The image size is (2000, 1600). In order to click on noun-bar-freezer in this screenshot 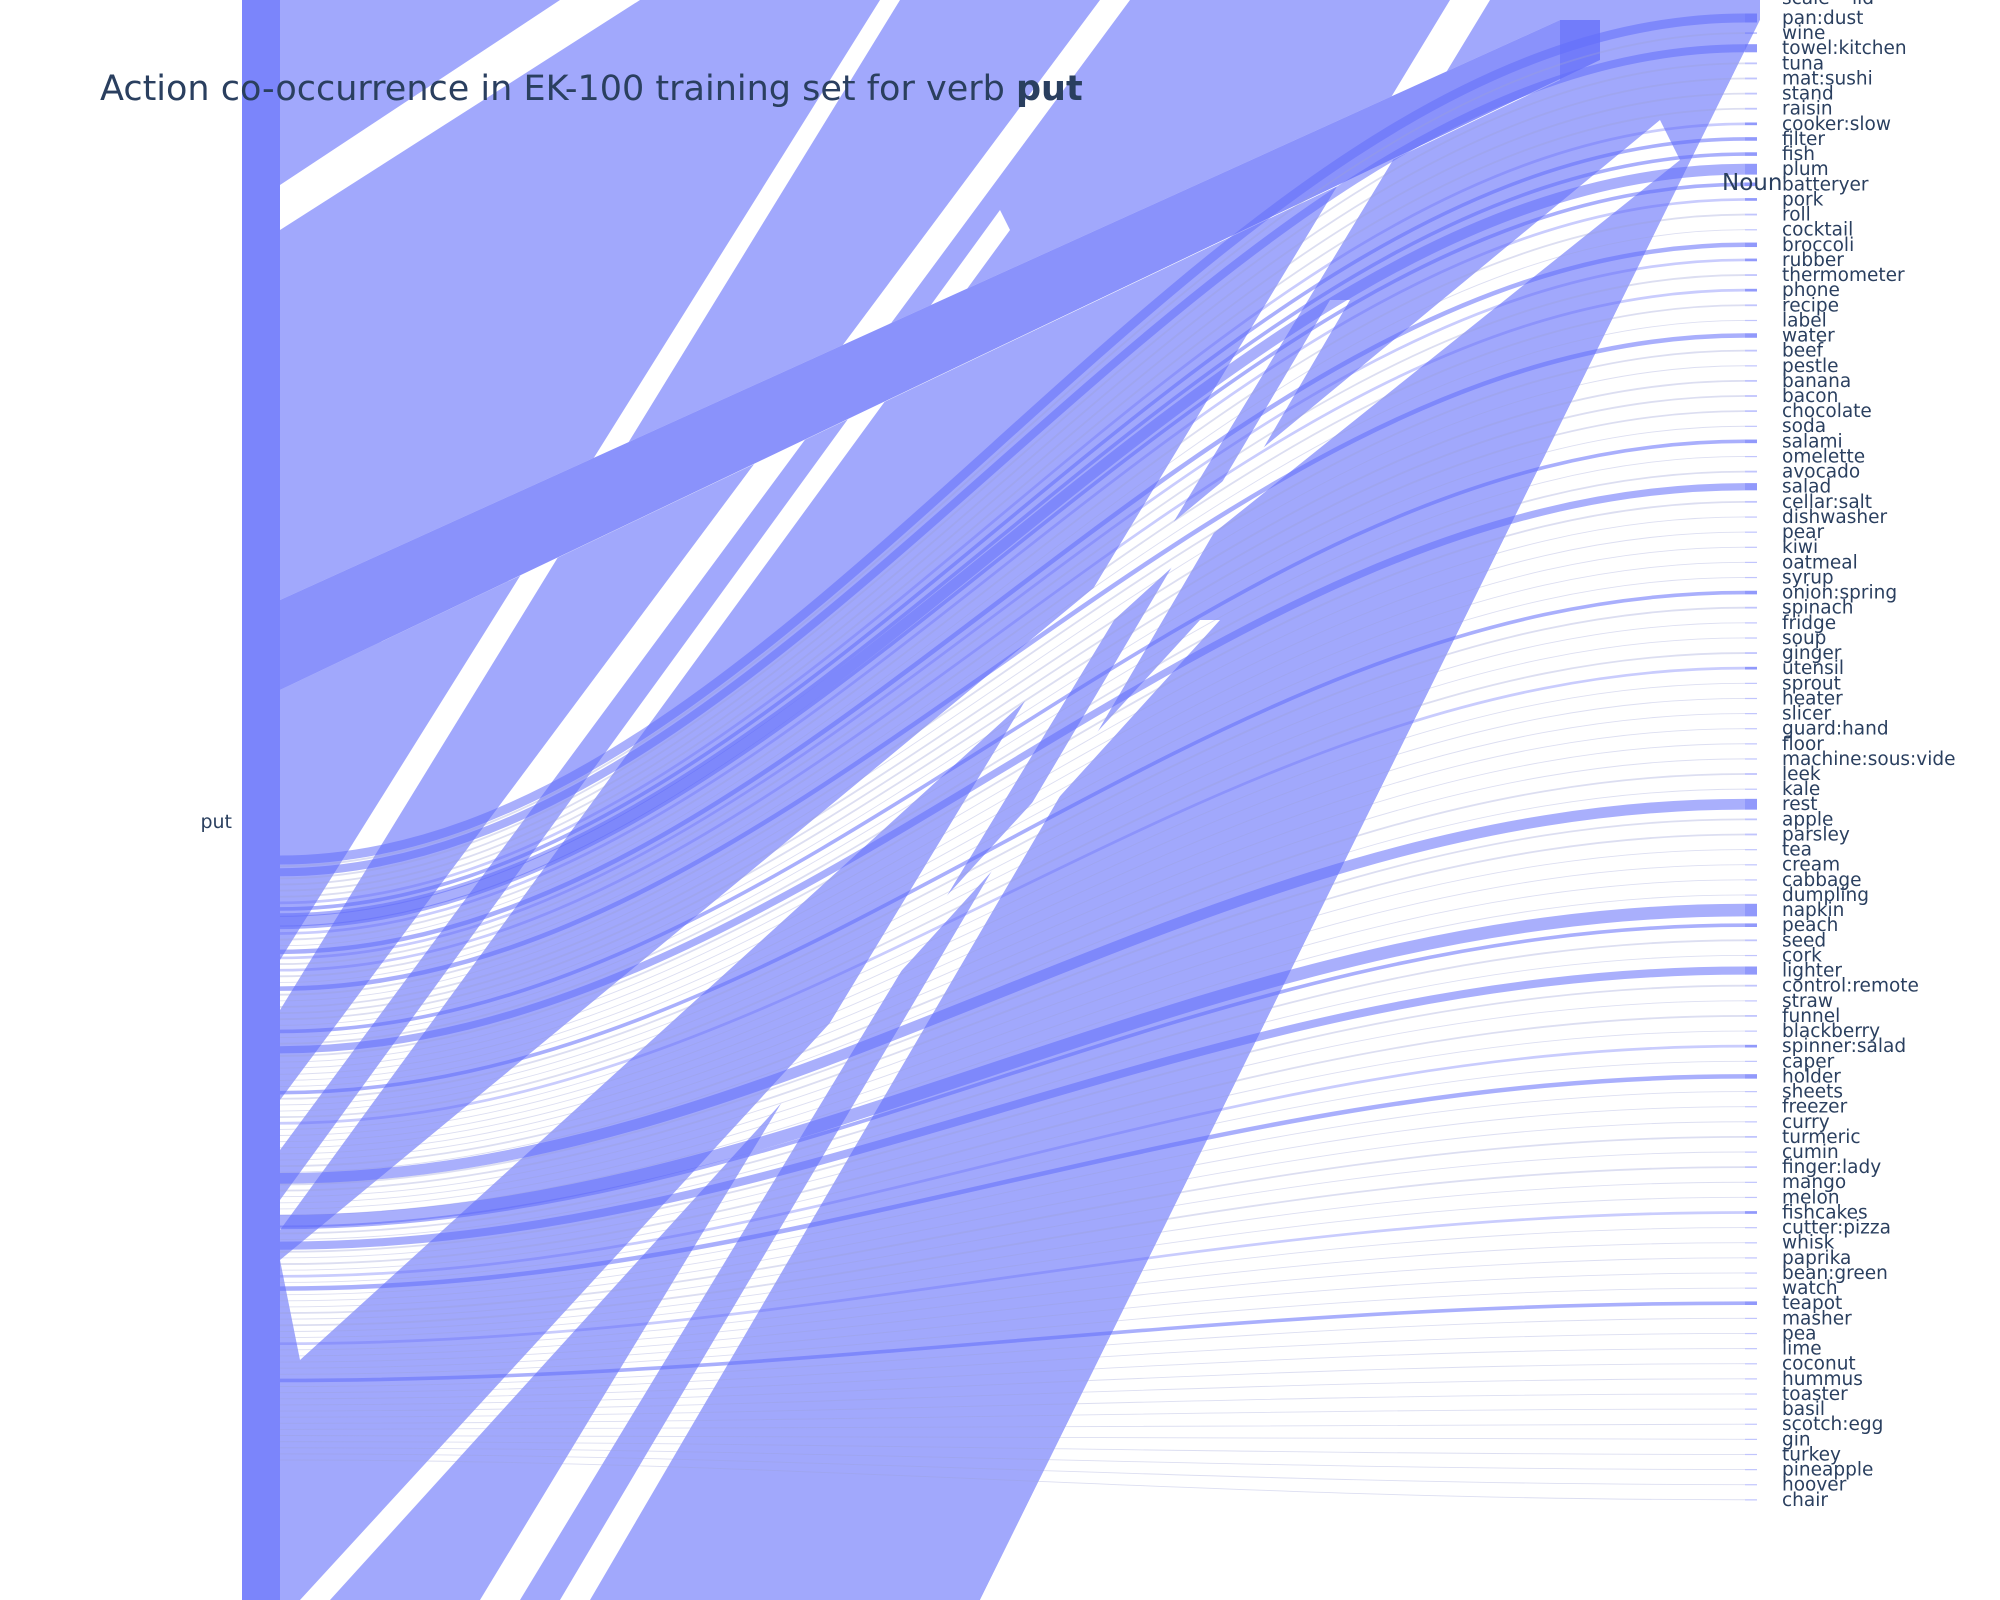, I will do `click(1751, 1107)`.